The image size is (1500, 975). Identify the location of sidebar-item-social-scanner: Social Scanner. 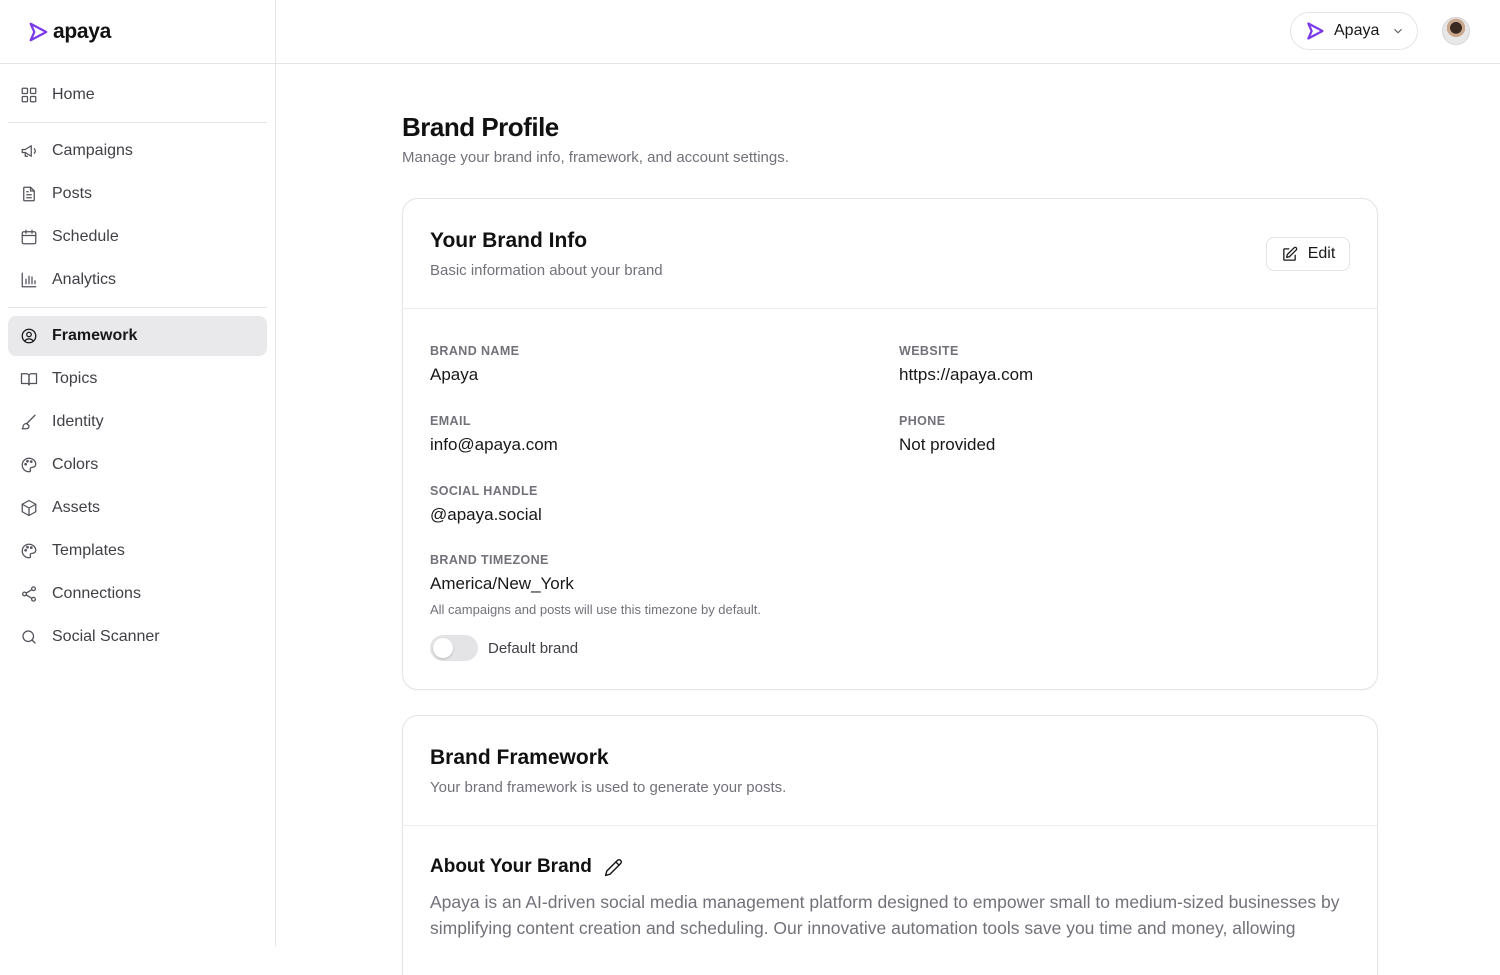
(137, 637).